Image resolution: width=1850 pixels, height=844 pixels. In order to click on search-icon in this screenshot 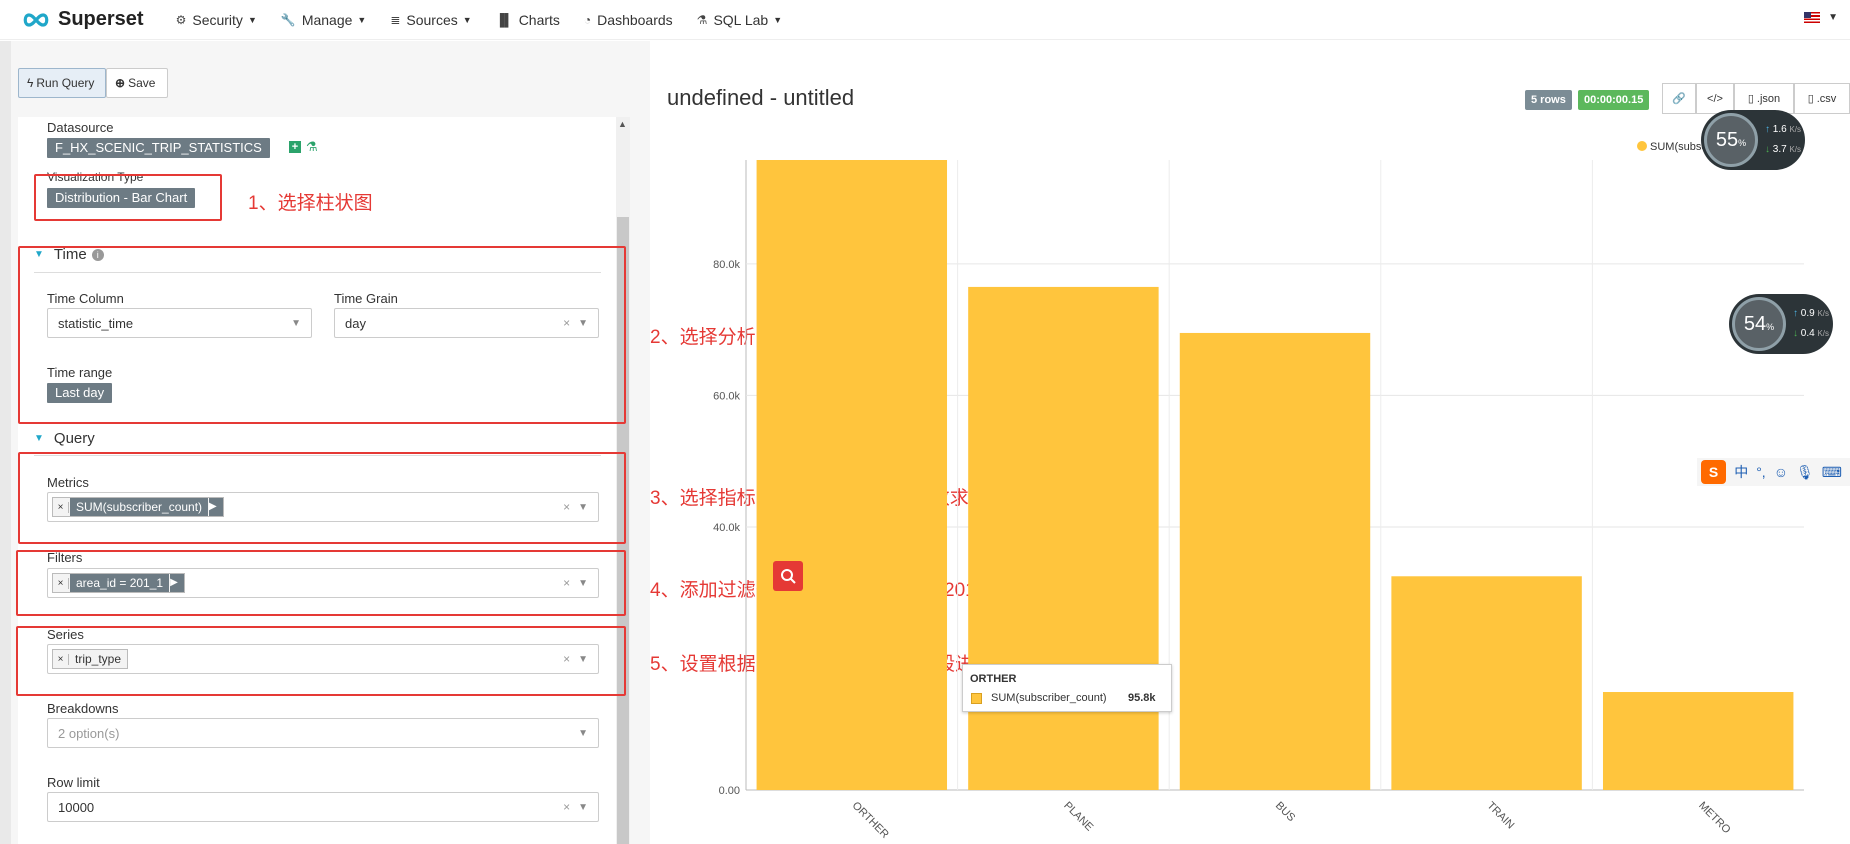, I will do `click(788, 576)`.